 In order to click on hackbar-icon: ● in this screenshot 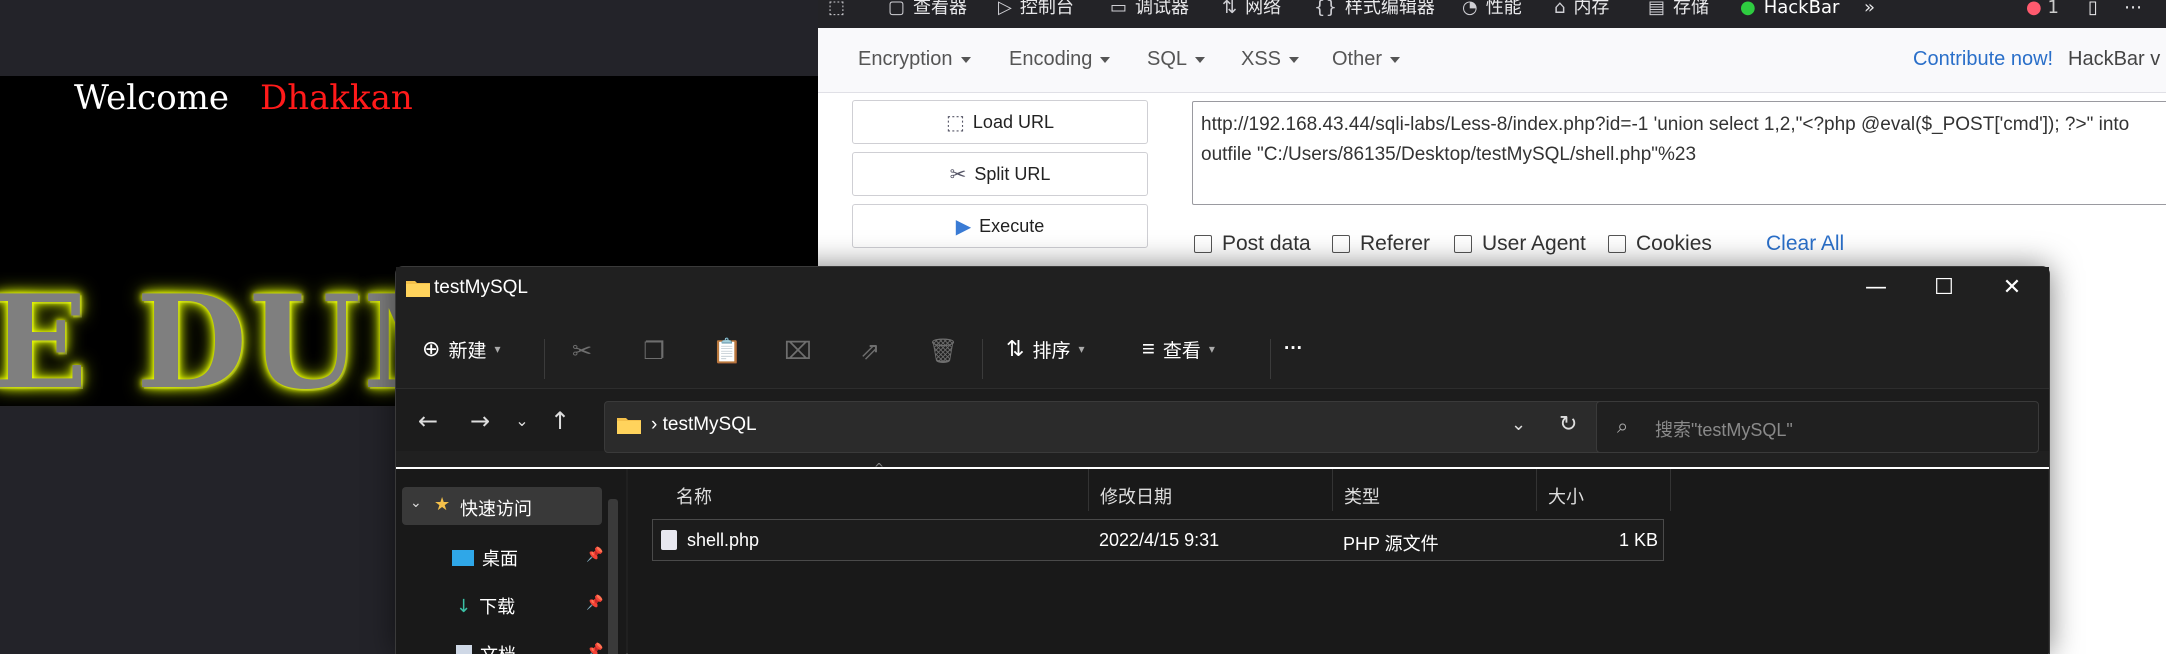, I will do `click(1748, 9)`.